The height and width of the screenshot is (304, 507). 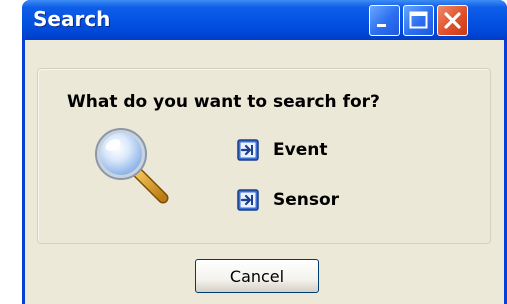 What do you see at coordinates (384, 20) in the screenshot?
I see `minimize-button` at bounding box center [384, 20].